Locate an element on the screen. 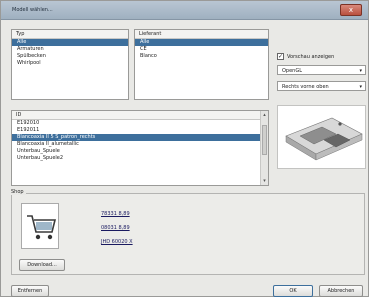  preview-checkbox: ✓ is located at coordinates (280, 56).